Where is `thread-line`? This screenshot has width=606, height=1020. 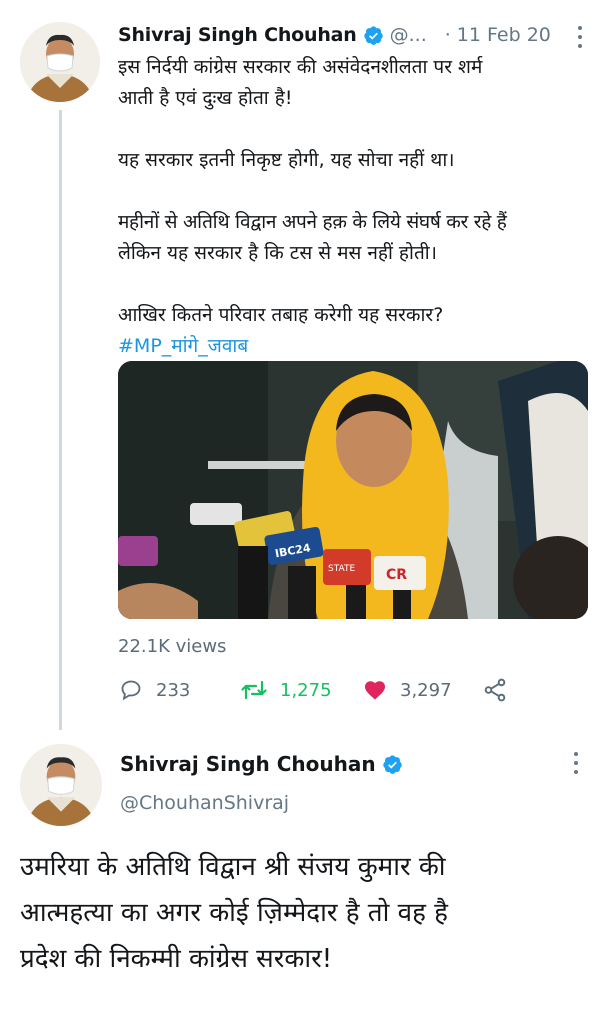 thread-line is located at coordinates (60, 420).